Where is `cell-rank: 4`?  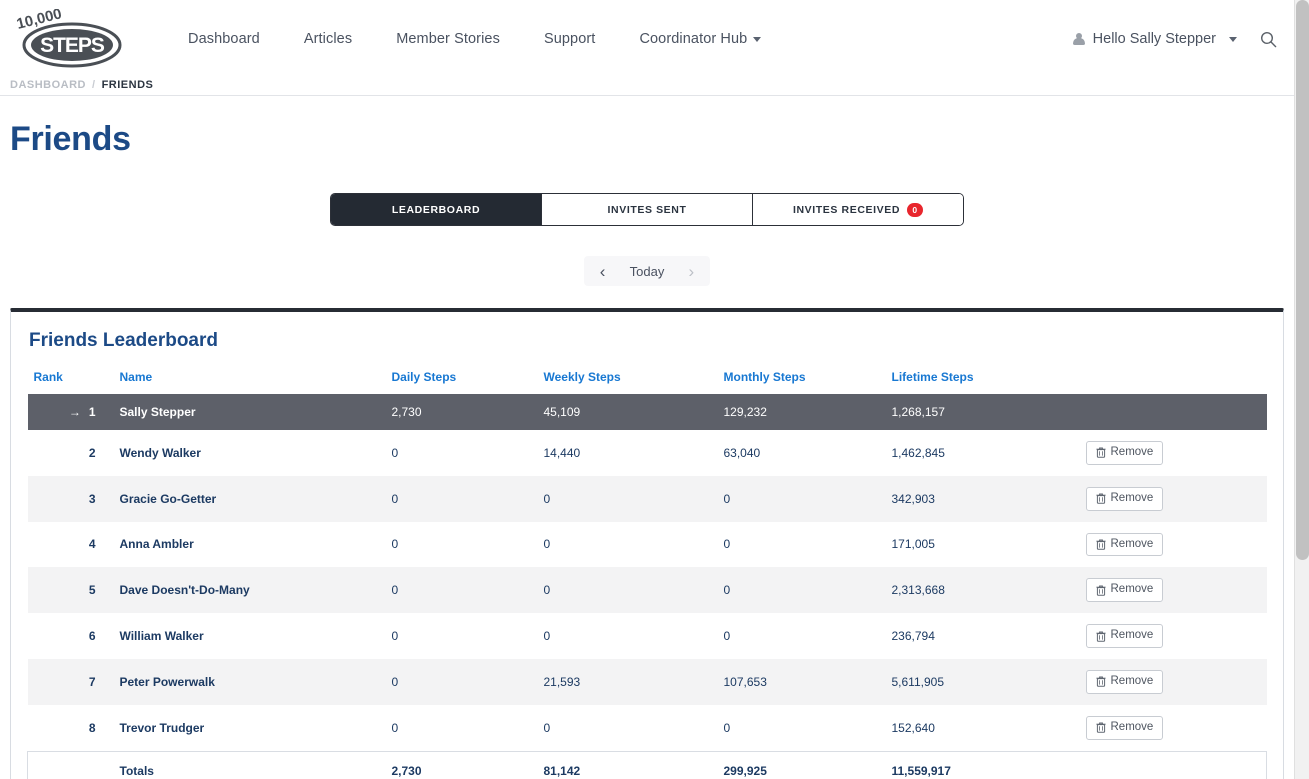
cell-rank: 4 is located at coordinates (71, 545).